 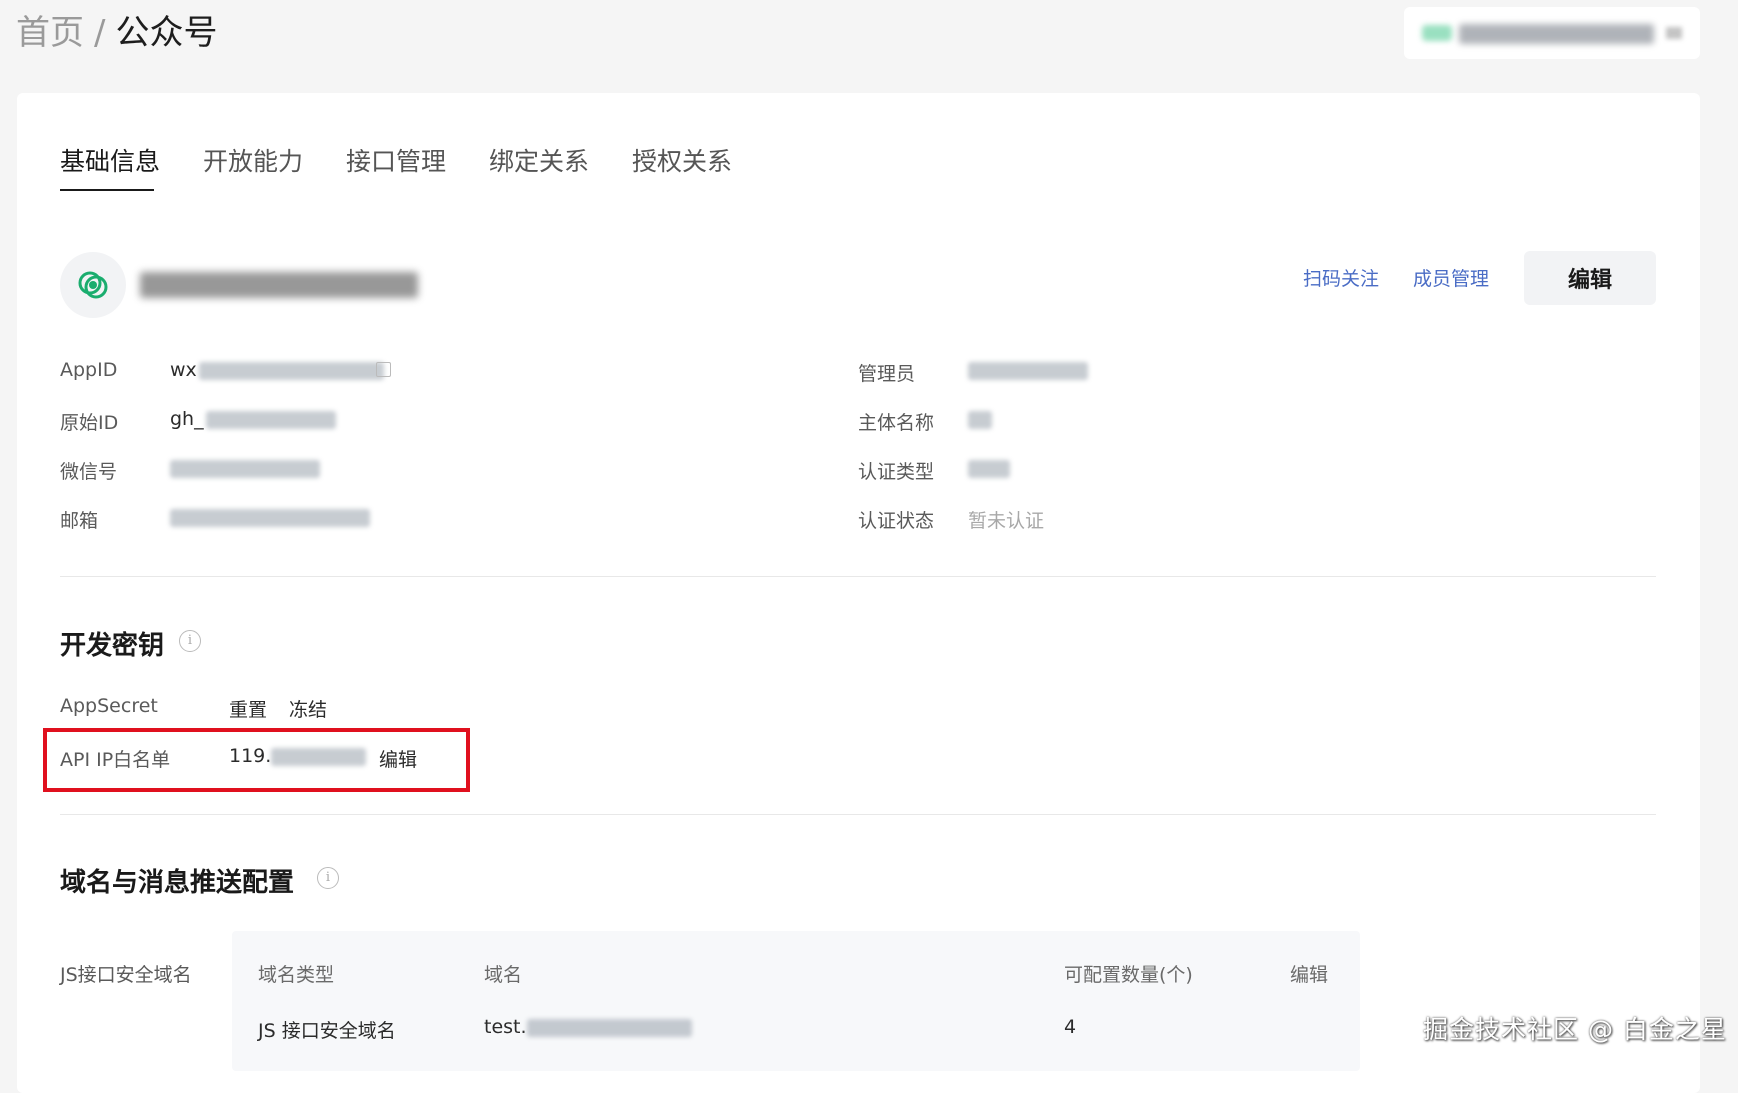 I want to click on domain-table, so click(x=796, y=1001).